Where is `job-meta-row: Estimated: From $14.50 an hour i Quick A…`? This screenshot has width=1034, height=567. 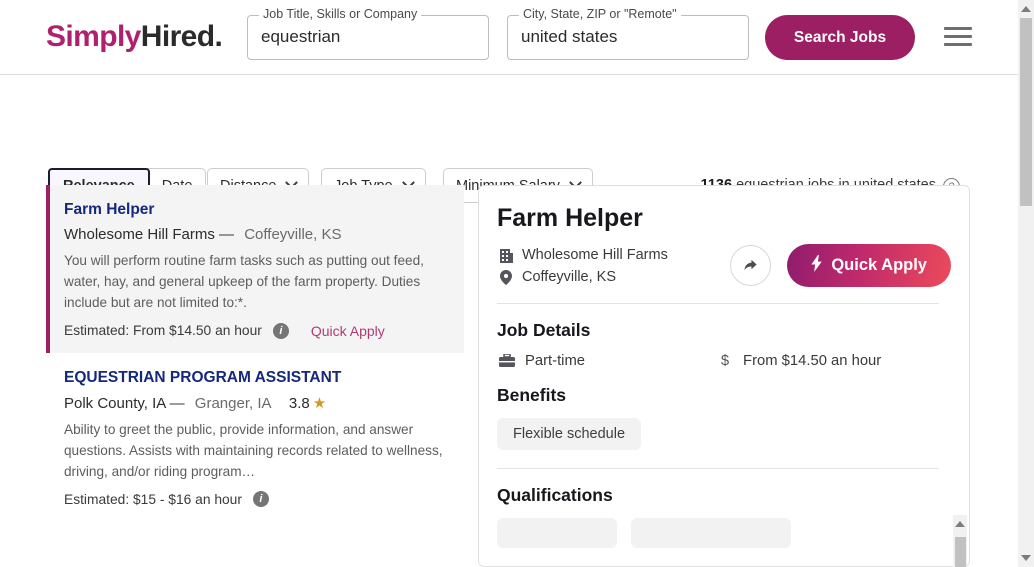 job-meta-row: Estimated: From $14.50 an hour i Quick A… is located at coordinates (255, 330).